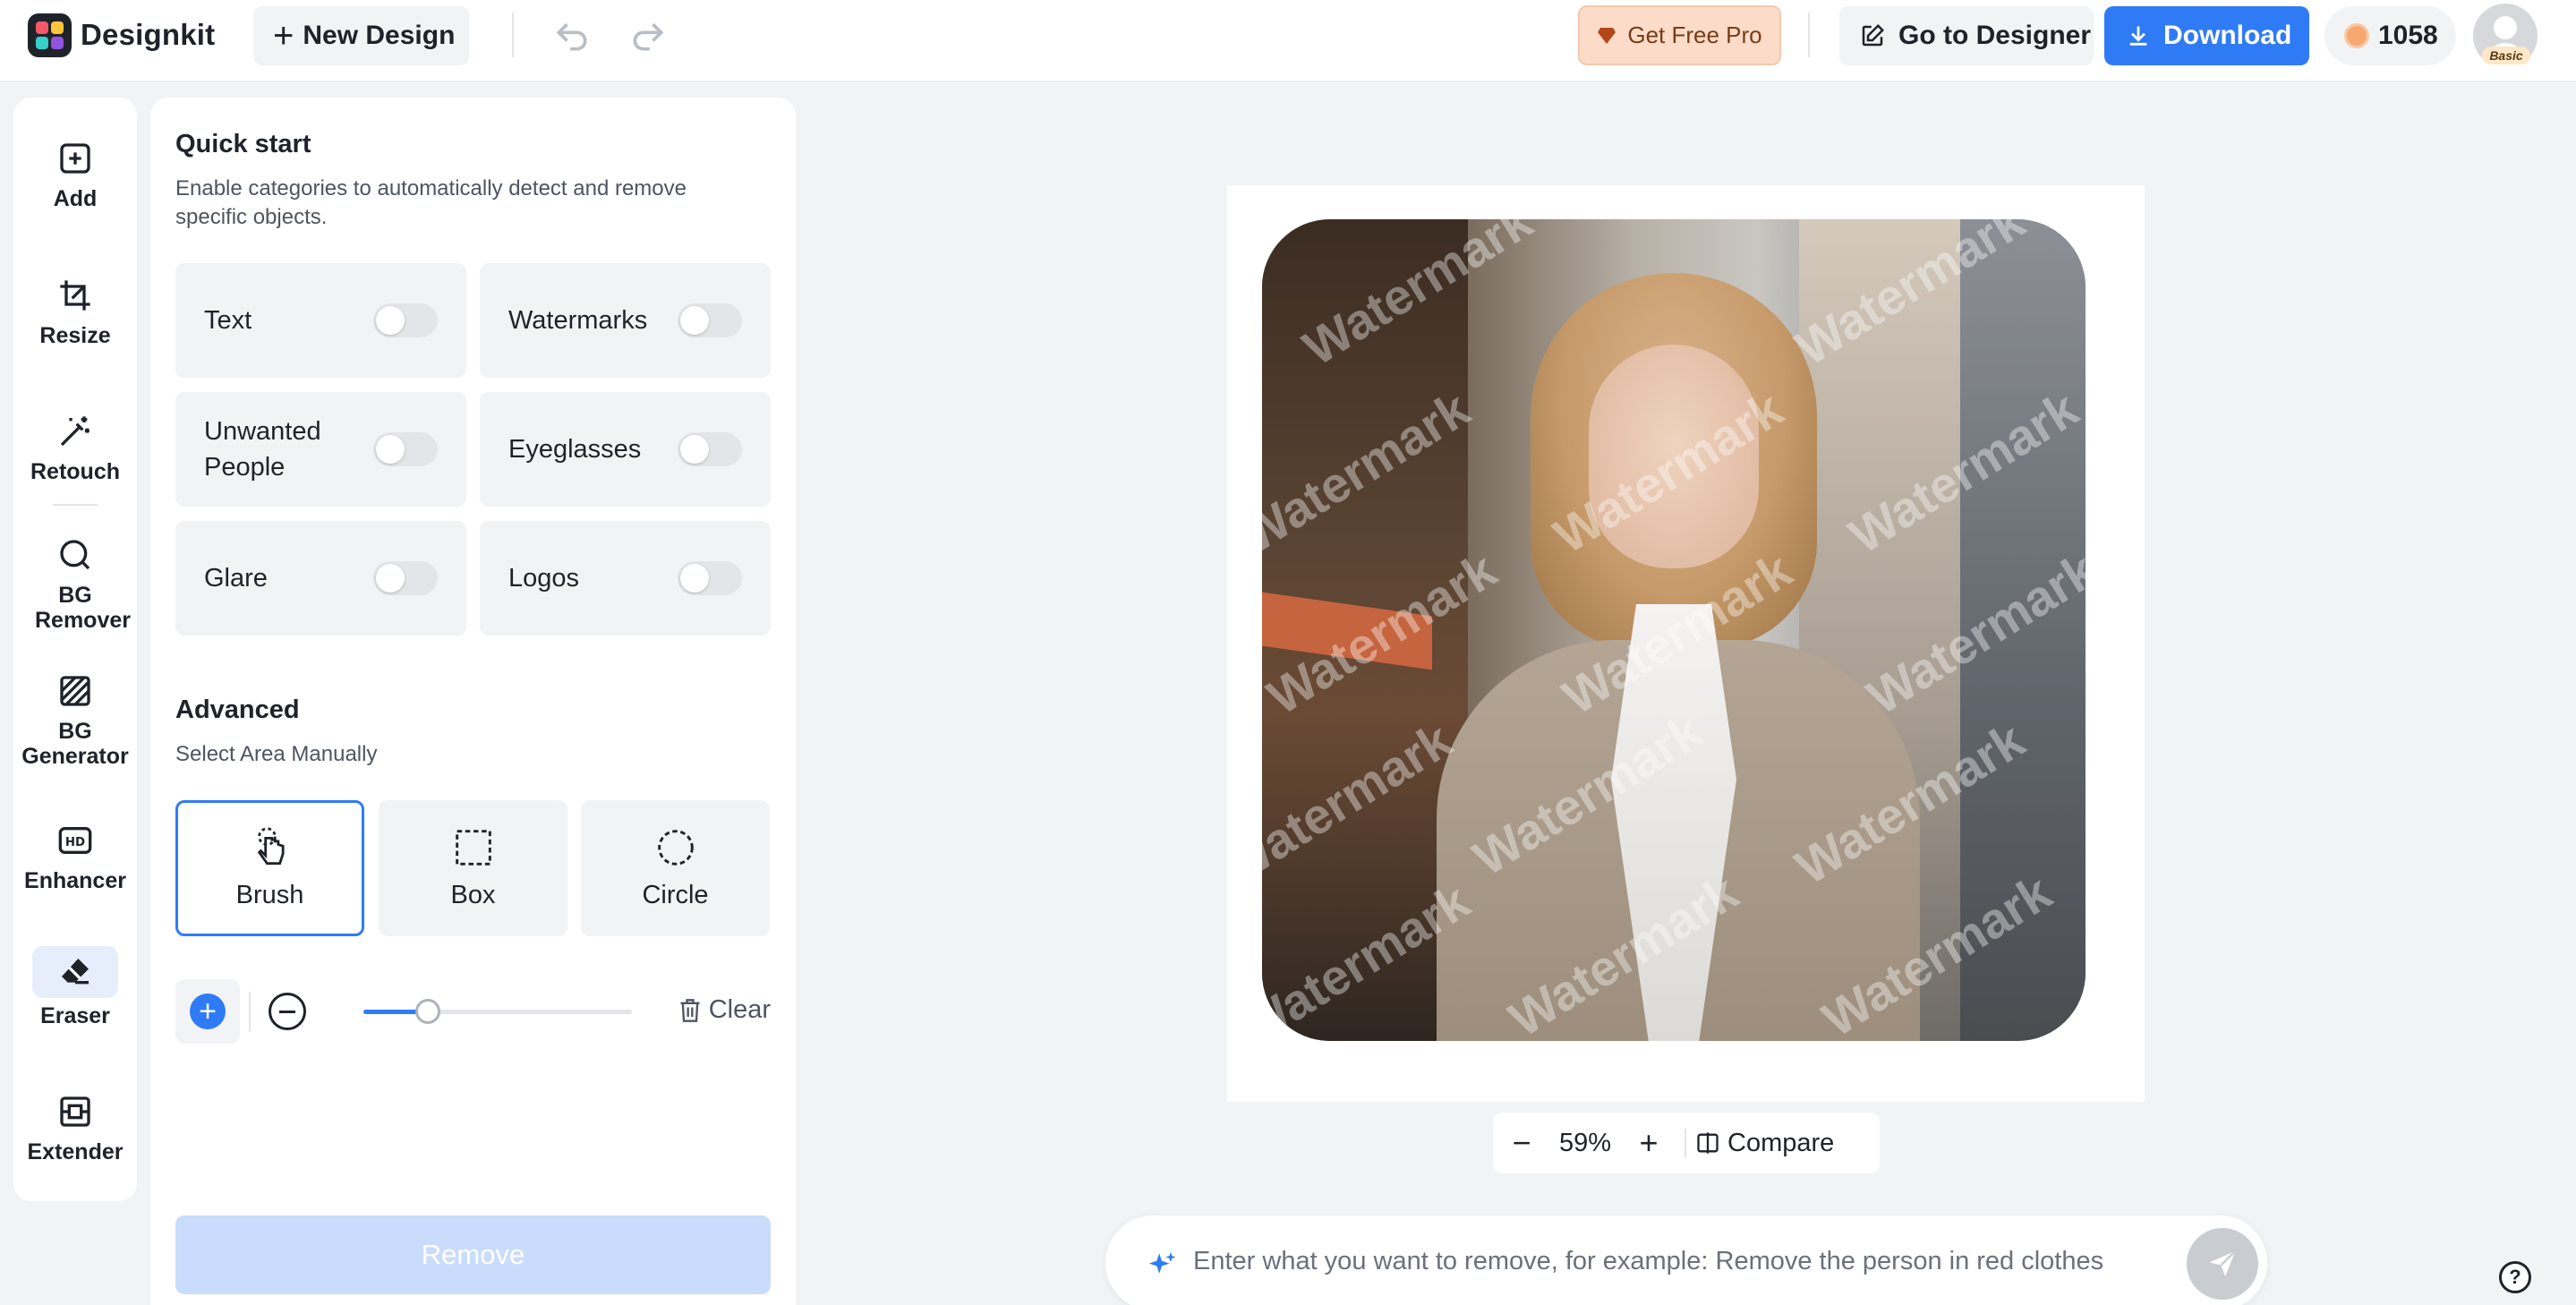 Image resolution: width=2576 pixels, height=1305 pixels. I want to click on designkit-logo-icon, so click(50, 35).